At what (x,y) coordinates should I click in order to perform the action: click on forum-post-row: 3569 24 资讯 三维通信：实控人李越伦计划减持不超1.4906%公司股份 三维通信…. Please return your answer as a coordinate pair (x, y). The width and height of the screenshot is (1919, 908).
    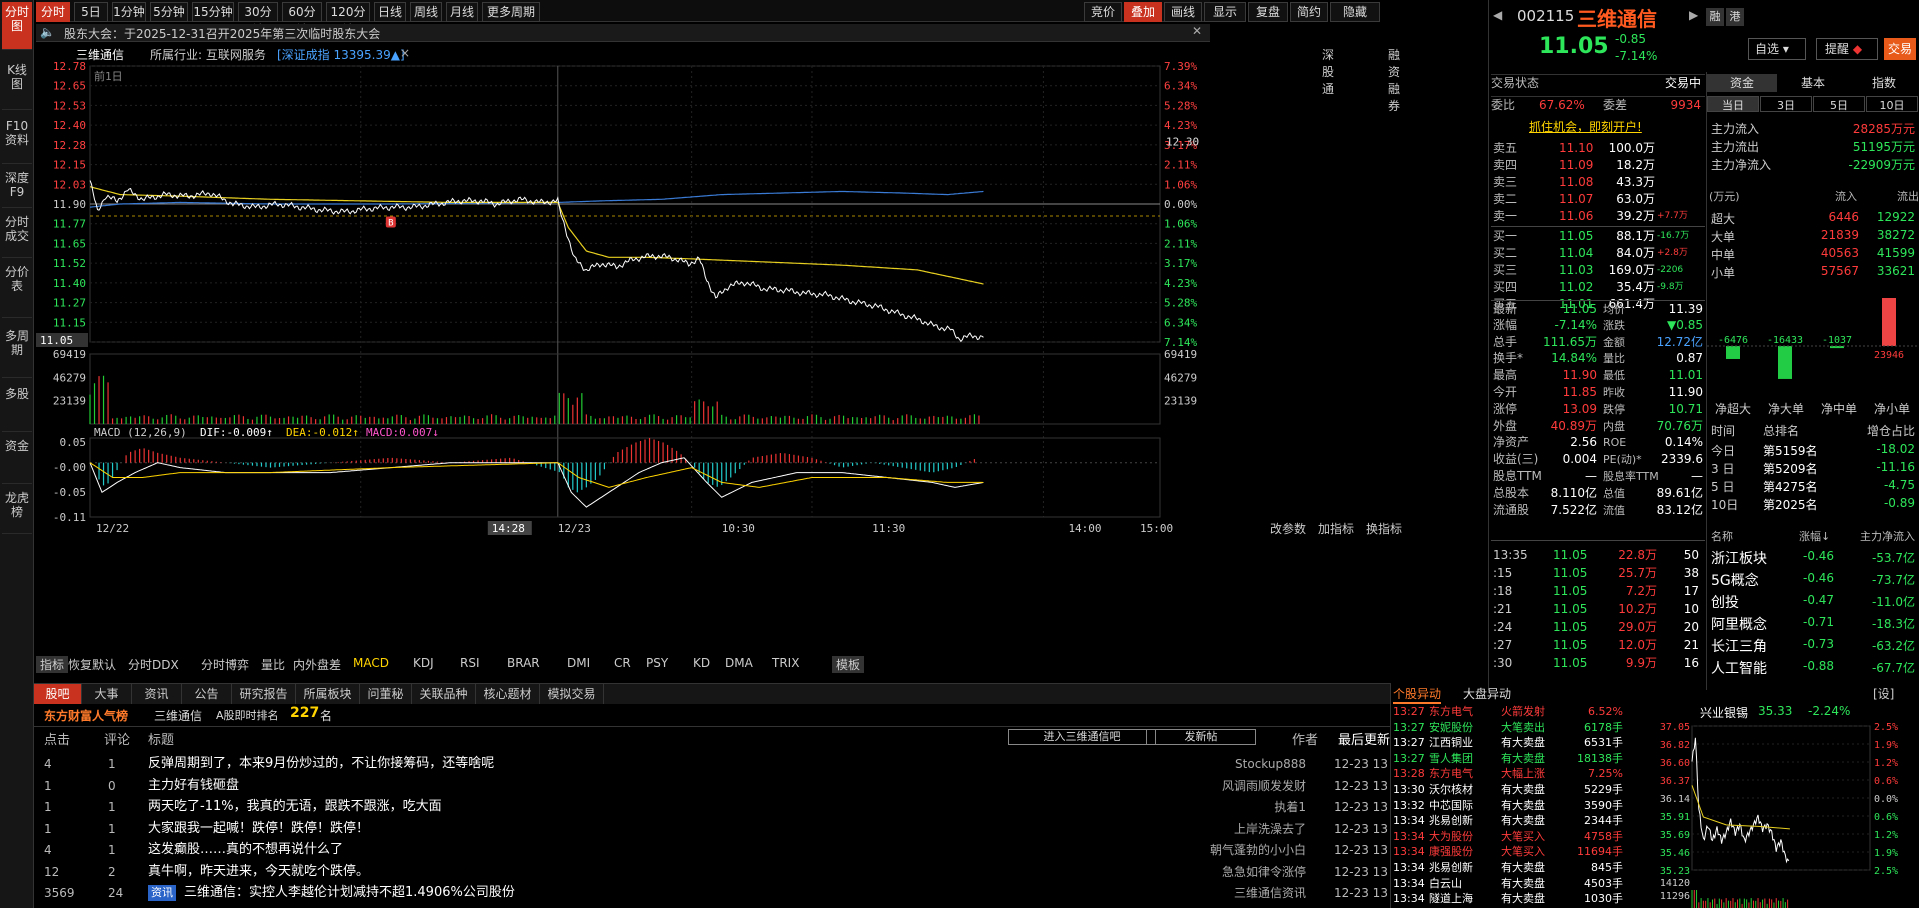
    Looking at the image, I should click on (712, 893).